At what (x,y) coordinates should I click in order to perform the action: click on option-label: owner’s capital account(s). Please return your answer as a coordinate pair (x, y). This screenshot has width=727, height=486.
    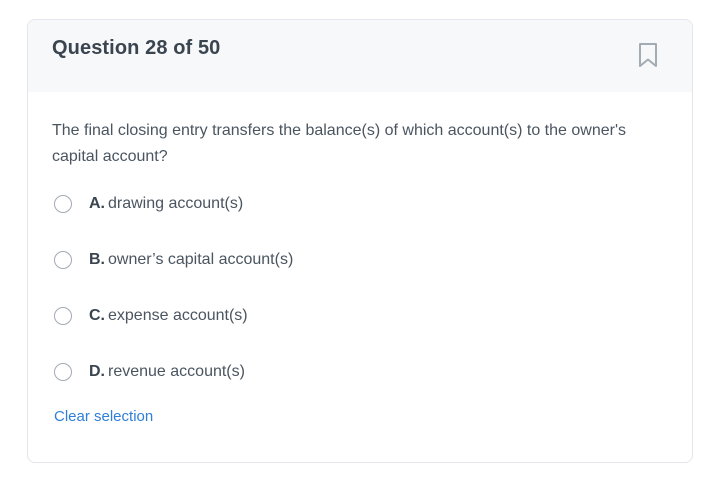
    Looking at the image, I should click on (201, 259).